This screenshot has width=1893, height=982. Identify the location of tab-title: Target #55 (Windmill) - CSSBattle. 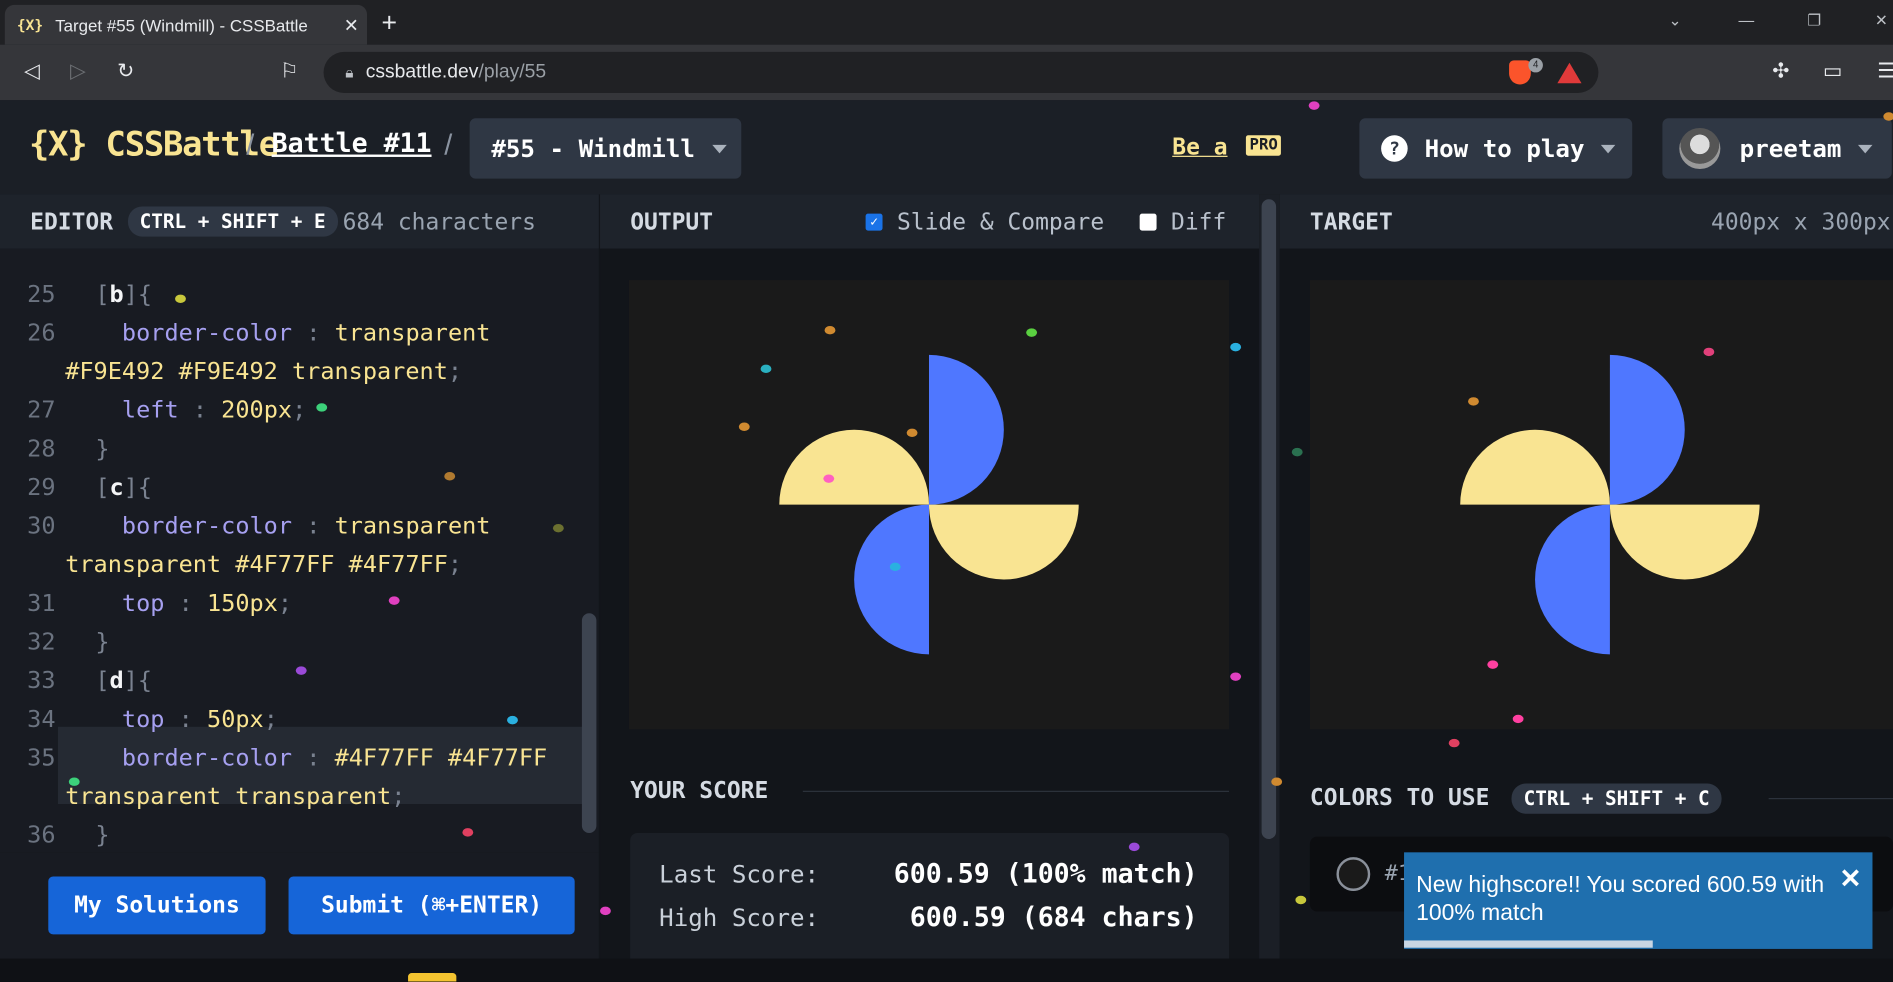
(181, 25).